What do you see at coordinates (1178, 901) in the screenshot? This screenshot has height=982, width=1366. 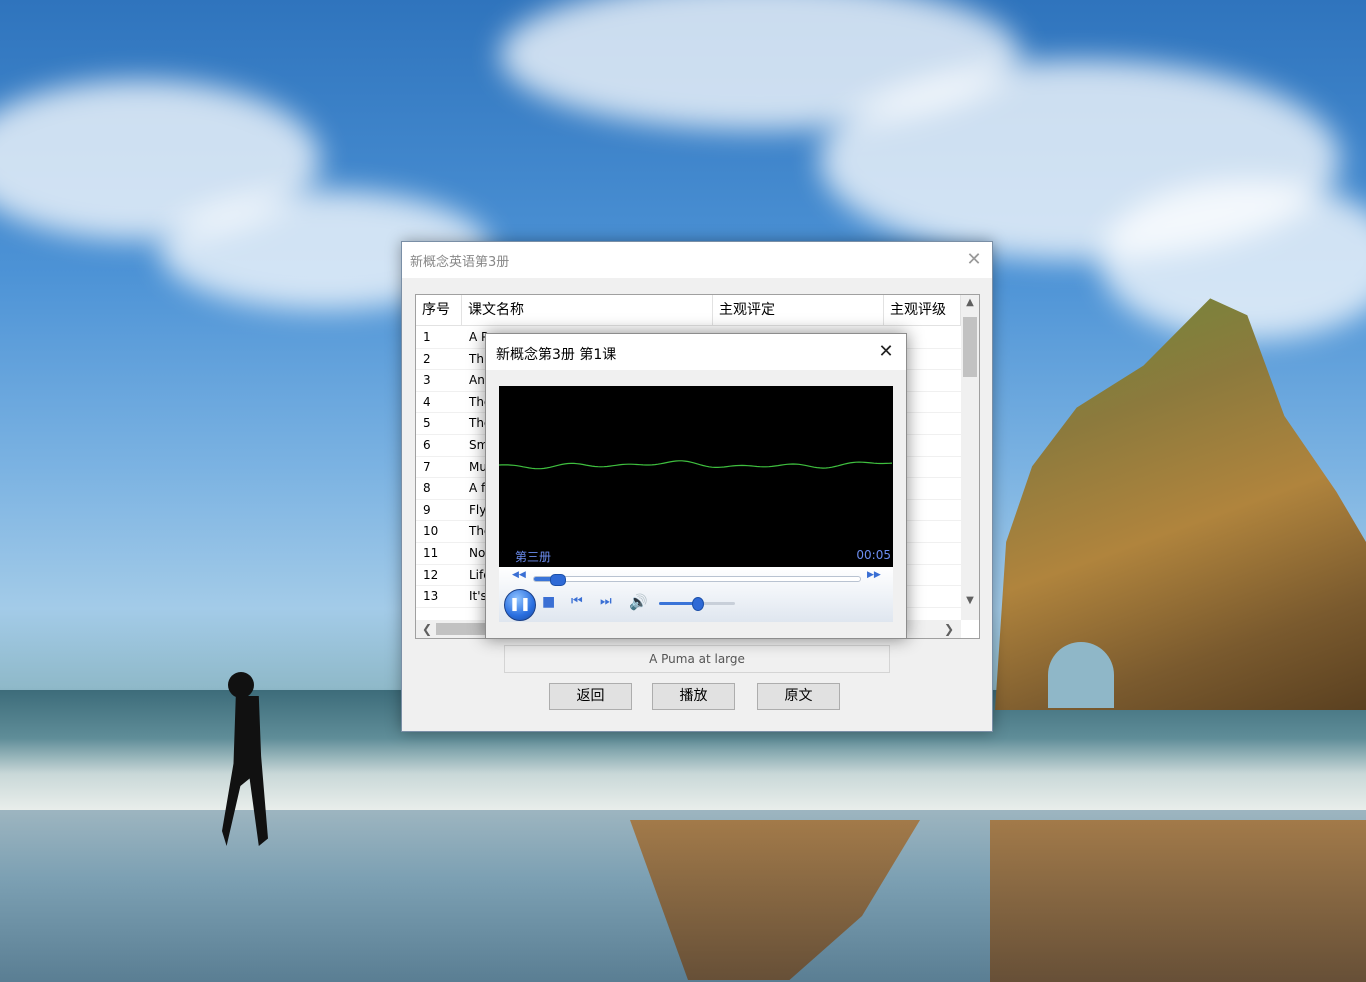 I see `rock-reflection` at bounding box center [1178, 901].